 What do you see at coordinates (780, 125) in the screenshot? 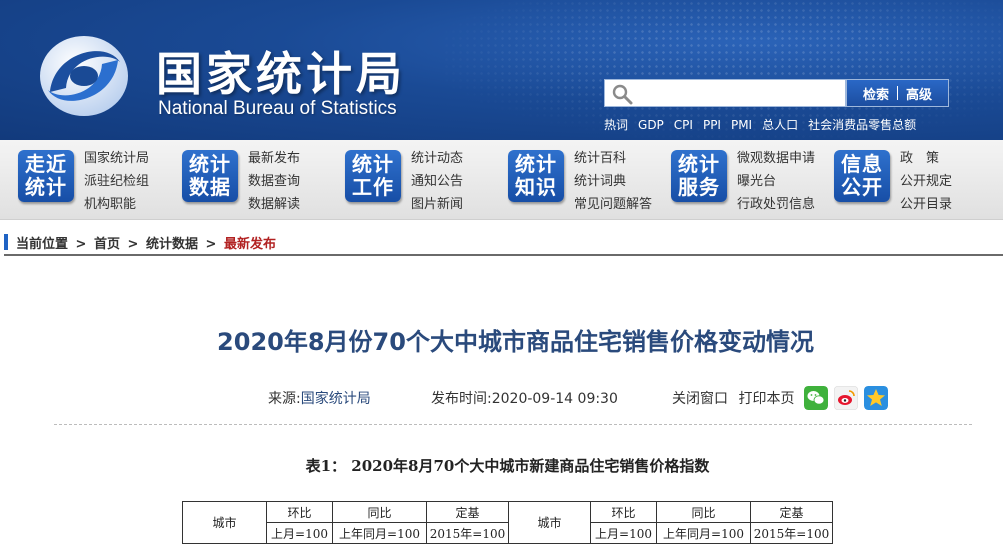
I see `hotword-population: 总人口` at bounding box center [780, 125].